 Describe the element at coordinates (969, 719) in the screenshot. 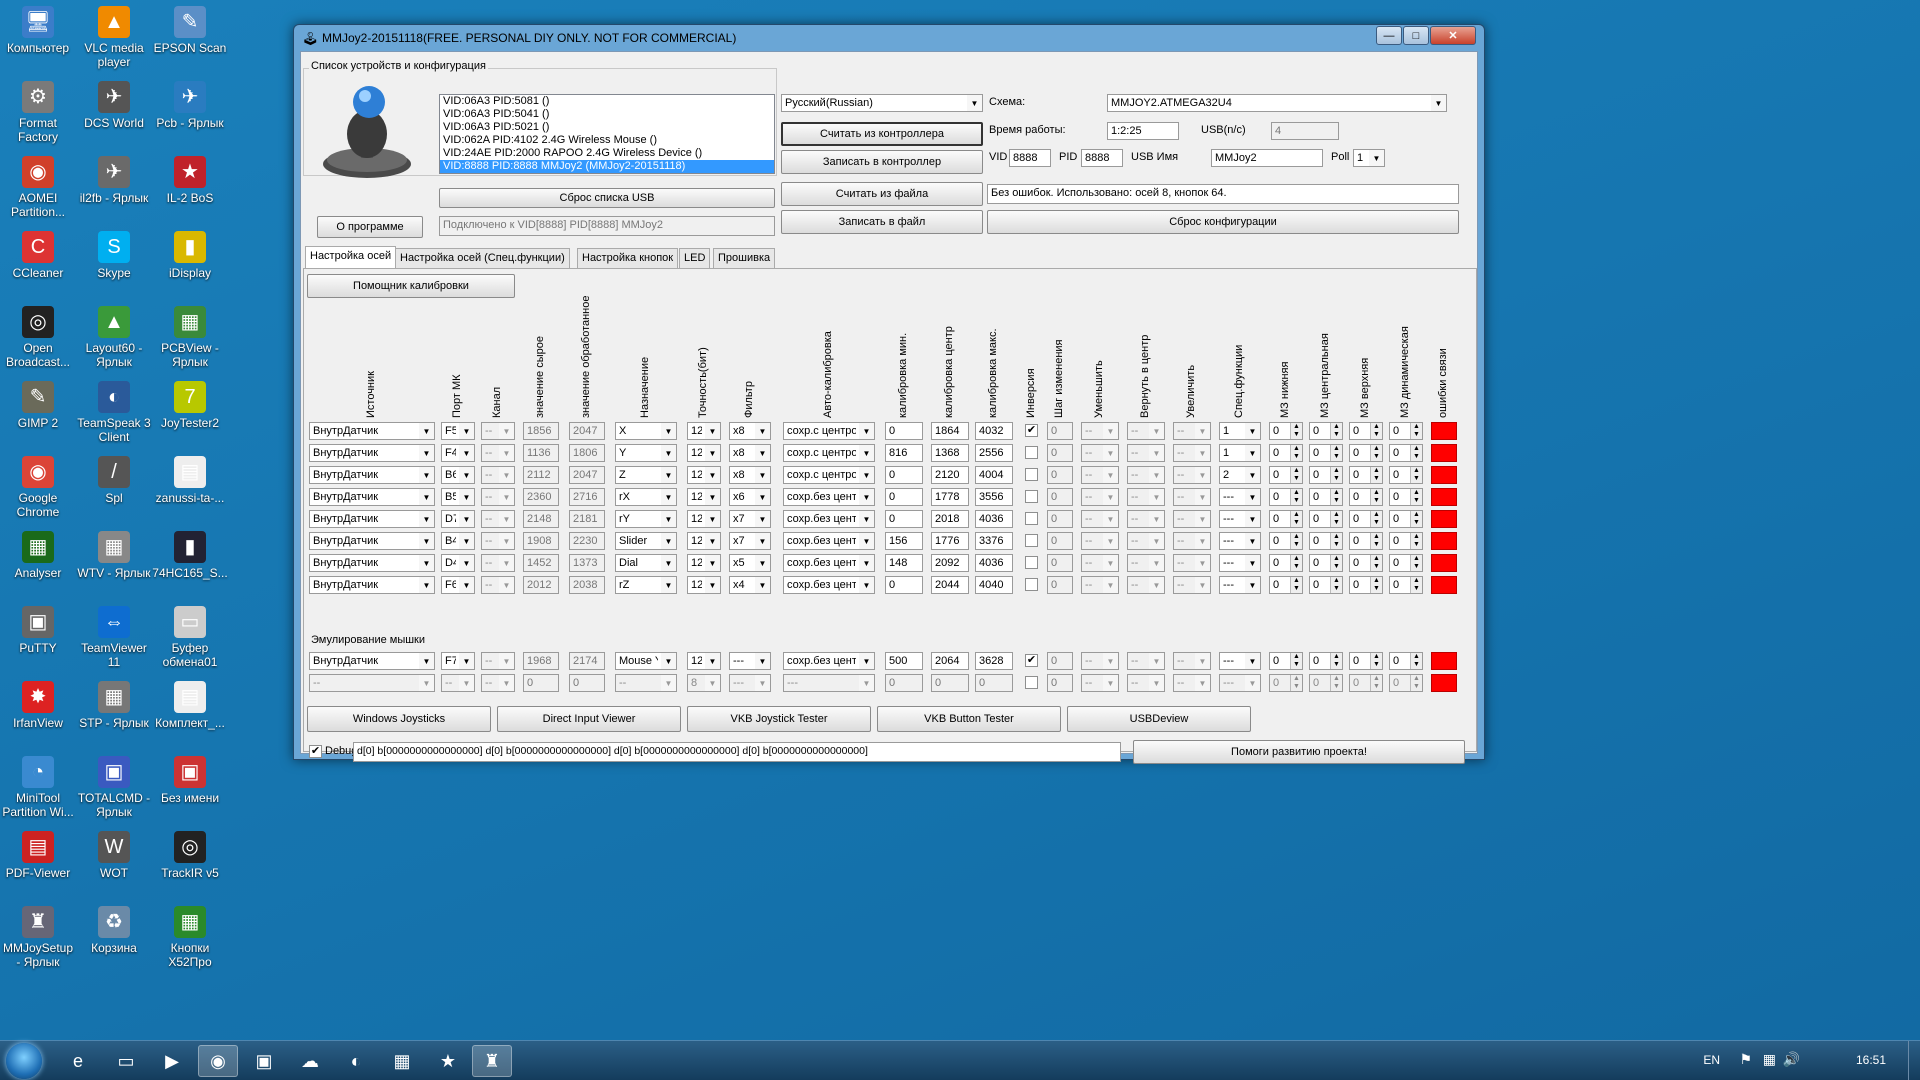

I see `tool-button: VKB Button Tester` at that location.